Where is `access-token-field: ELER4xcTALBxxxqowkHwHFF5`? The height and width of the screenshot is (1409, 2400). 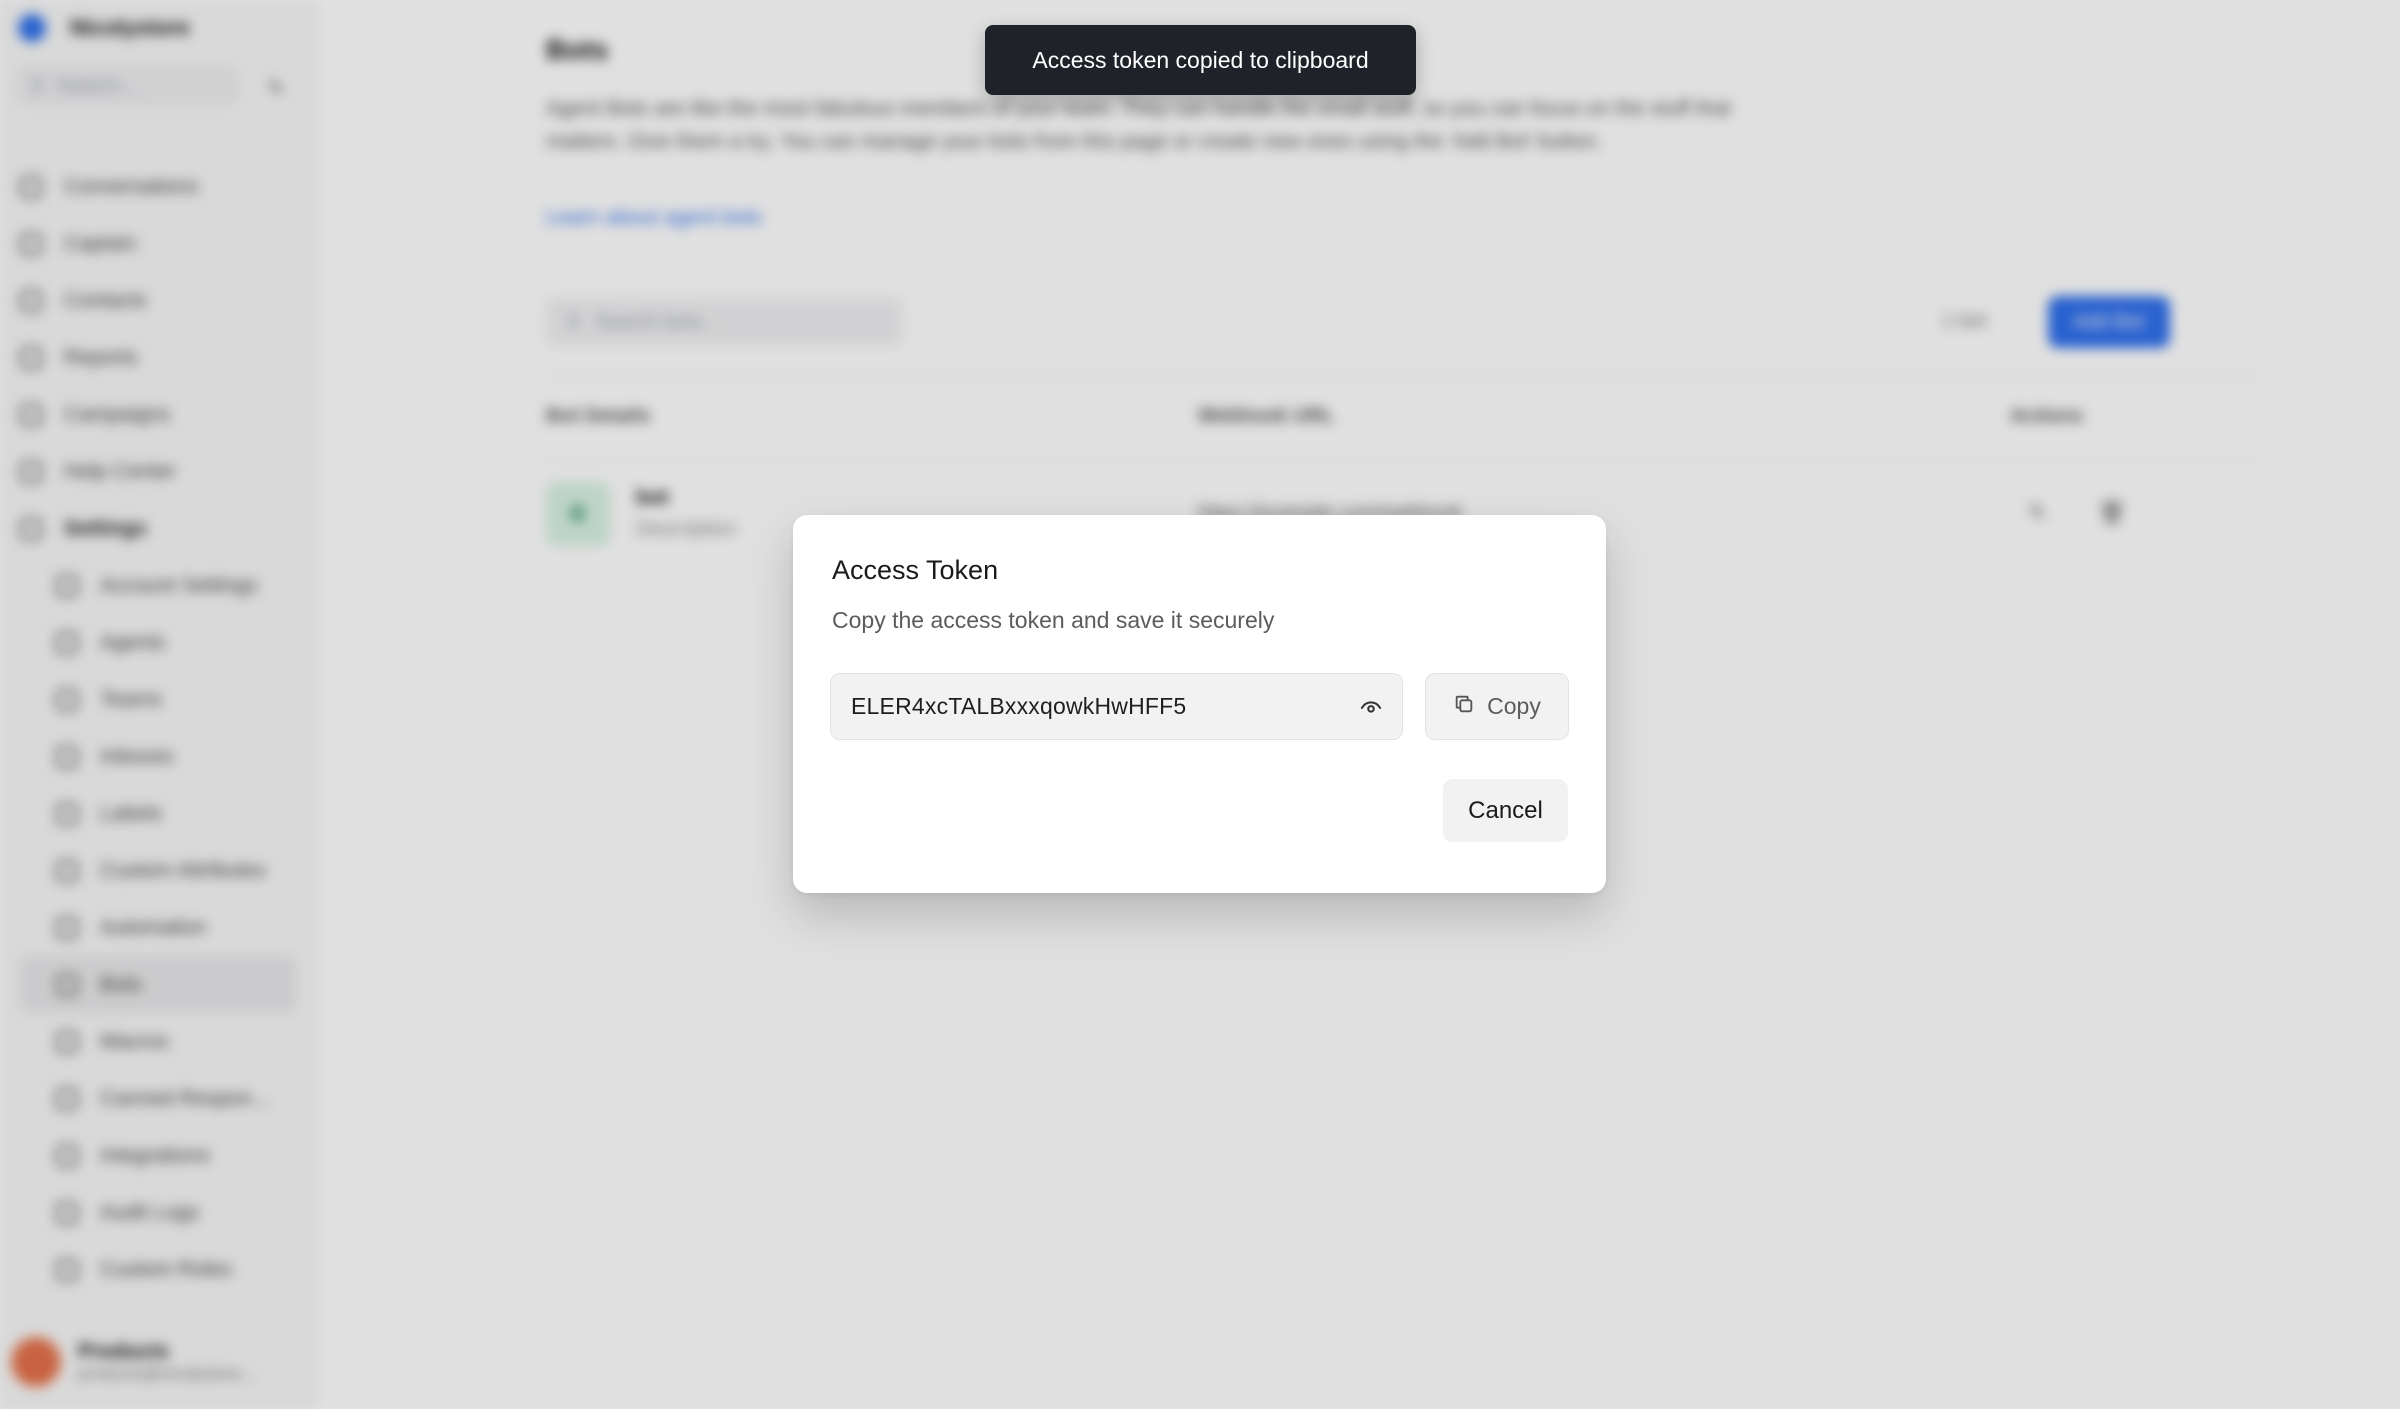 access-token-field: ELER4xcTALBxxxqowkHwHFF5 is located at coordinates (1116, 706).